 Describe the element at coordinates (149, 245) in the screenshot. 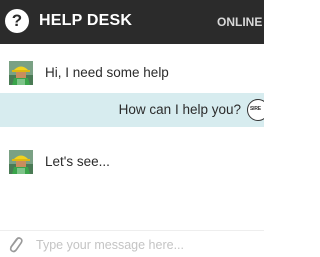

I see `message-input` at that location.